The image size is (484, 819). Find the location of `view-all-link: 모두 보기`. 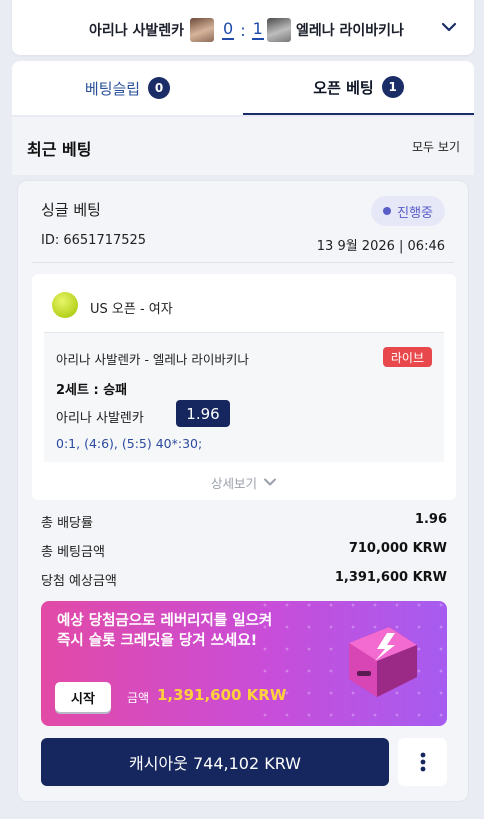

view-all-link: 모두 보기 is located at coordinates (436, 146).